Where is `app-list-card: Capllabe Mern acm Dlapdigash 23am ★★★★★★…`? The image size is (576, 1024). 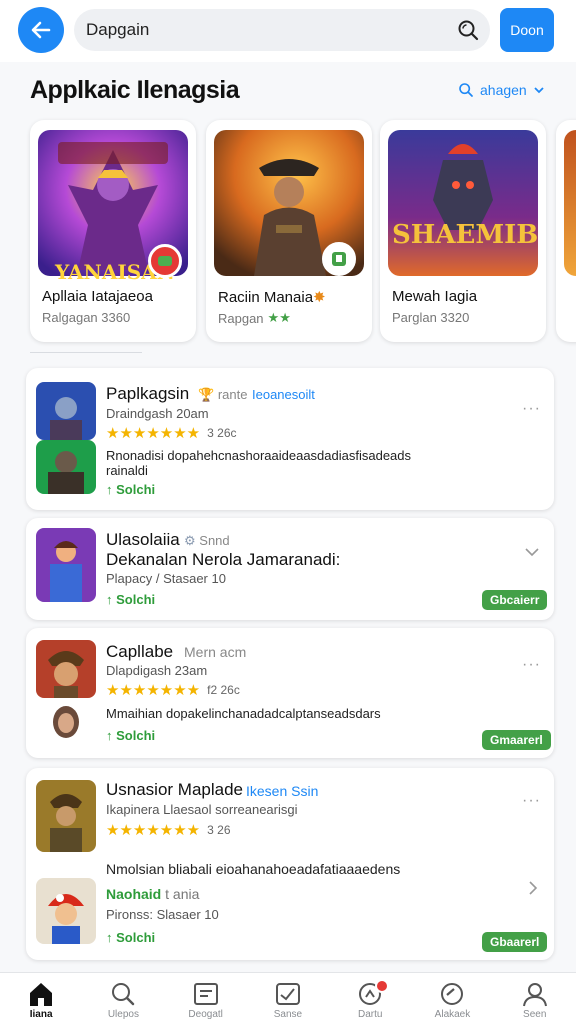
app-list-card: Capllabe Mern acm Dlapdigash 23am ★★★★★★… is located at coordinates (290, 693).